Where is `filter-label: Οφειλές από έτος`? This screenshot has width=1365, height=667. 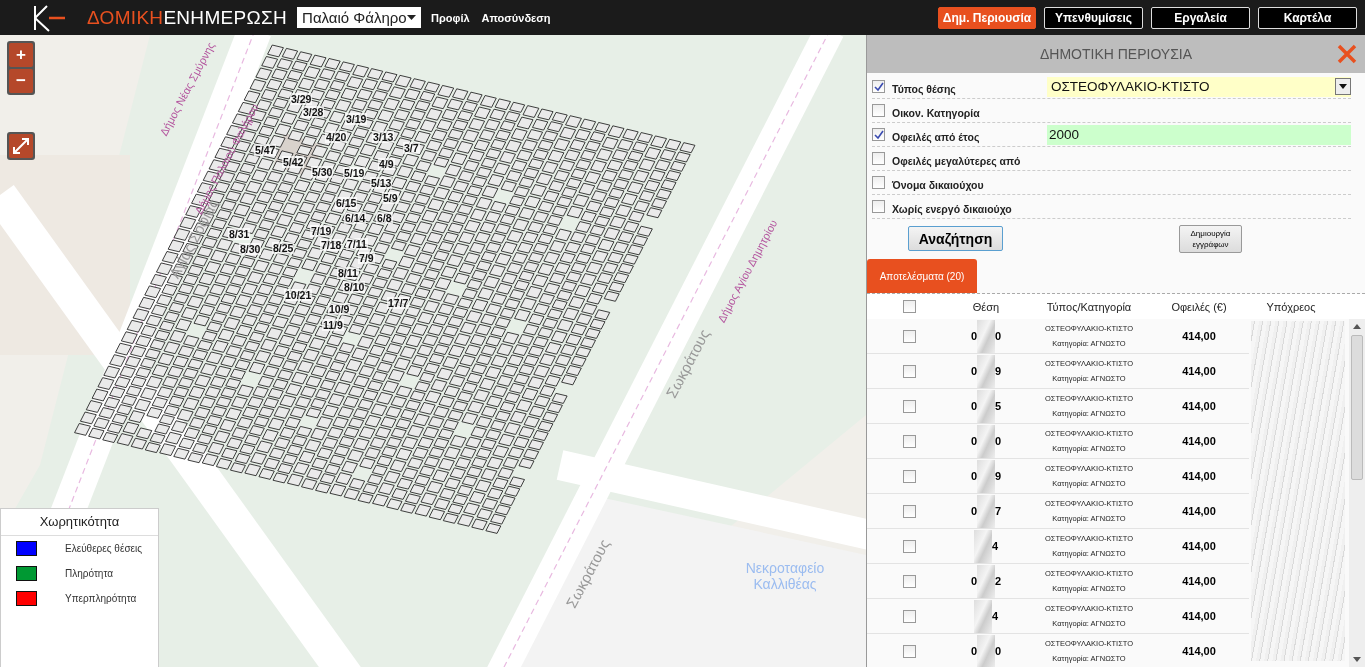
filter-label: Οφειλές από έτος is located at coordinates (936, 136).